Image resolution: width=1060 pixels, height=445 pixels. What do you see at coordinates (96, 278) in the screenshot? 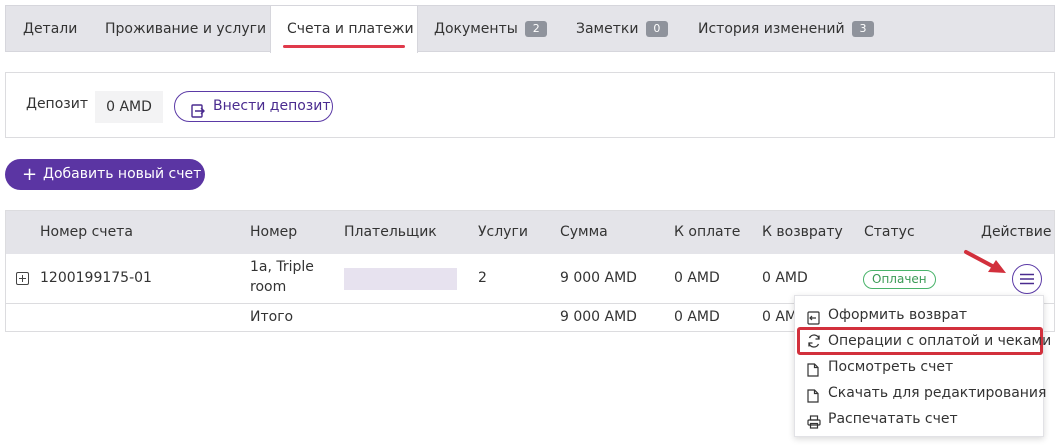
I see `invoice-number: 1200199175-01` at bounding box center [96, 278].